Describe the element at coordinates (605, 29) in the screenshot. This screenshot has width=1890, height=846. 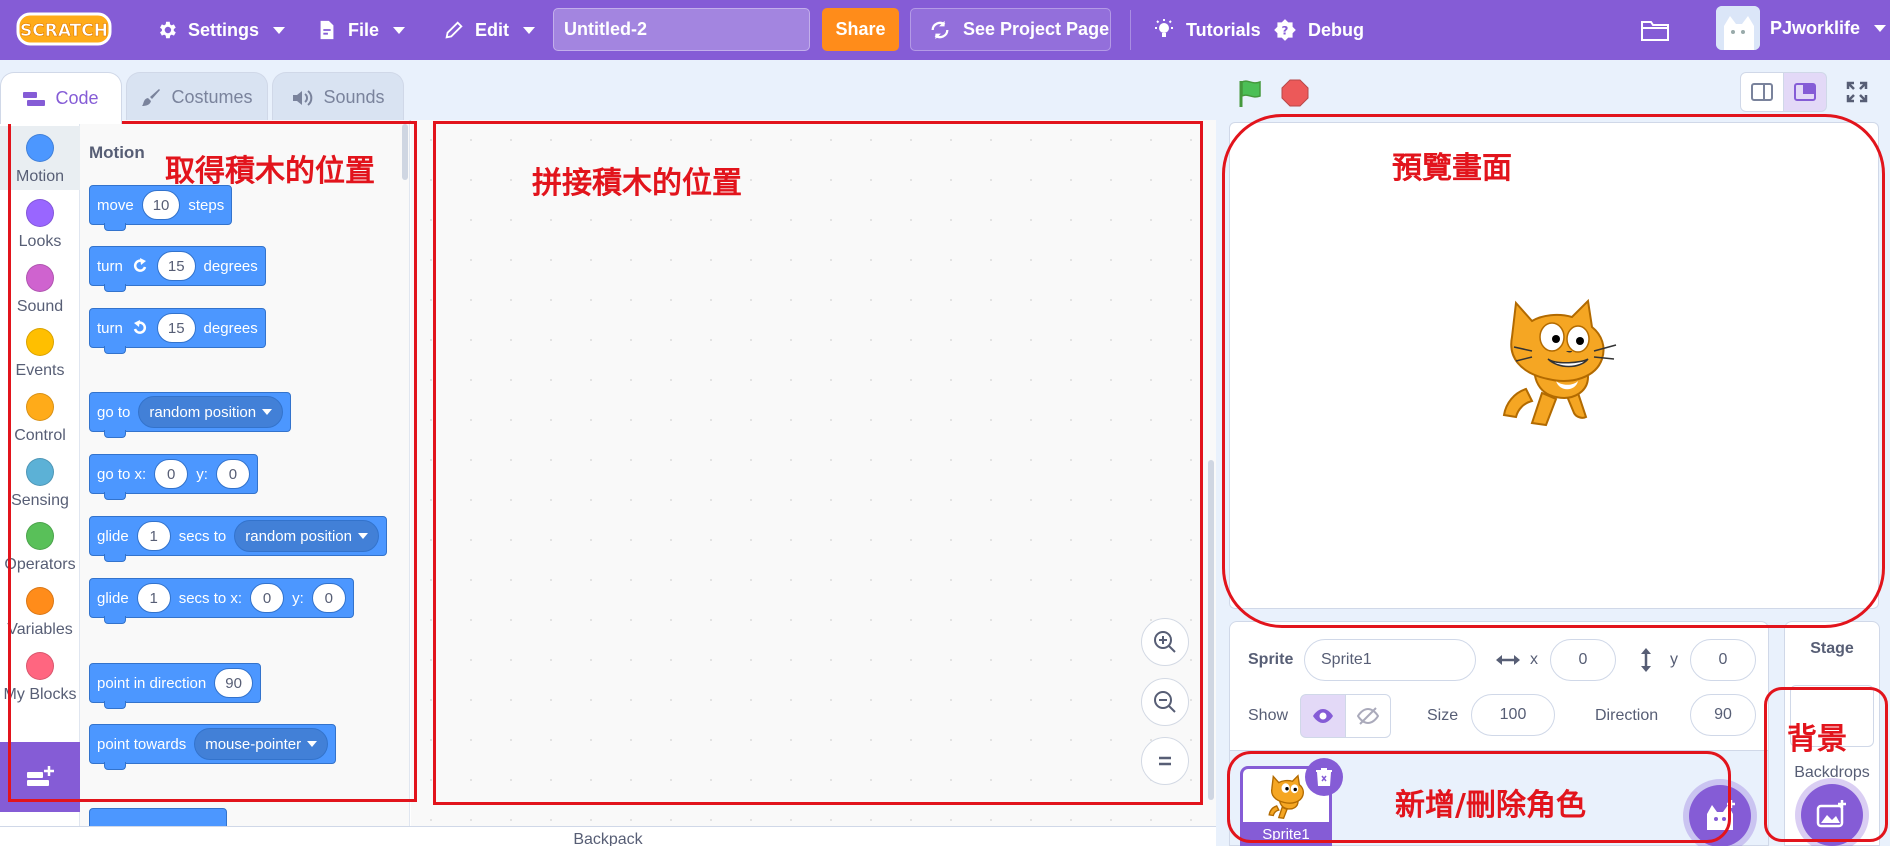
I see `project-title-text: Untitled-2` at that location.